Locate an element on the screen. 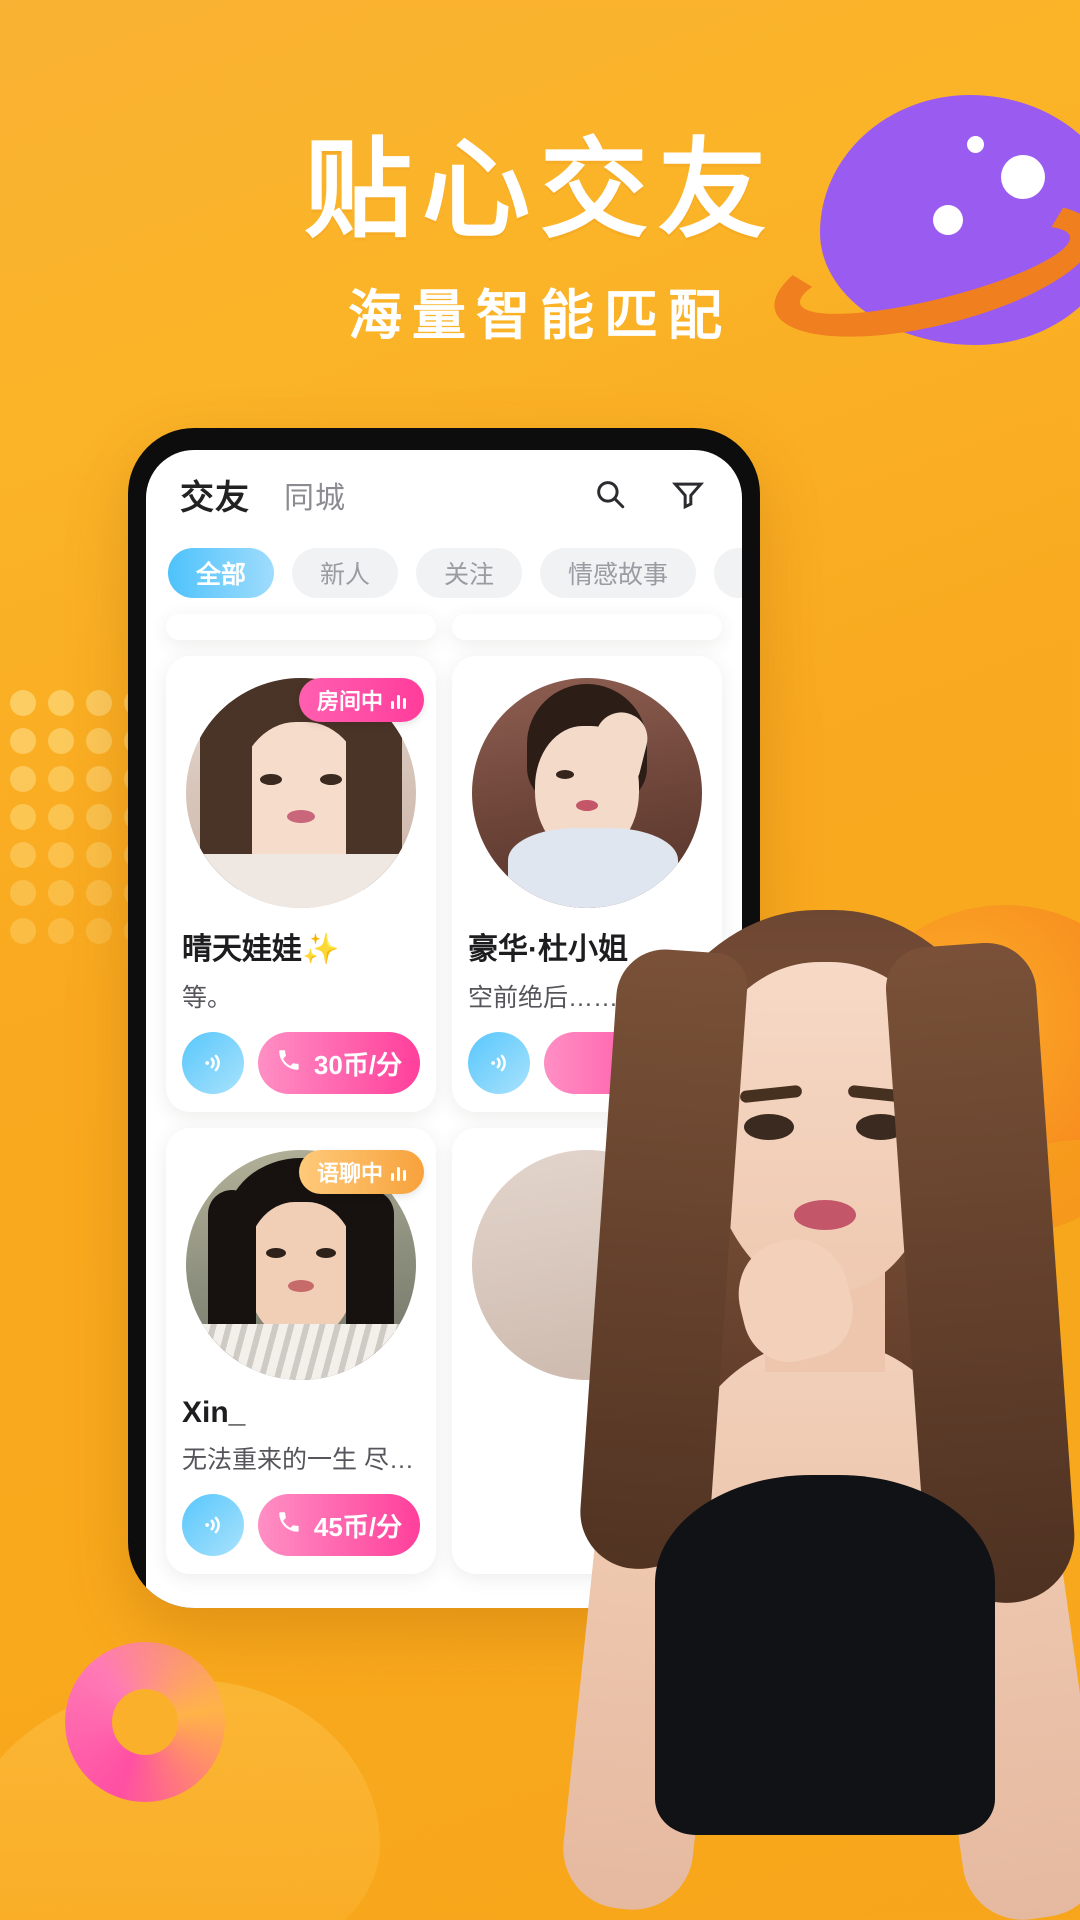 The height and width of the screenshot is (1920, 1080). call-price-label: 30币/分 is located at coordinates (358, 1064).